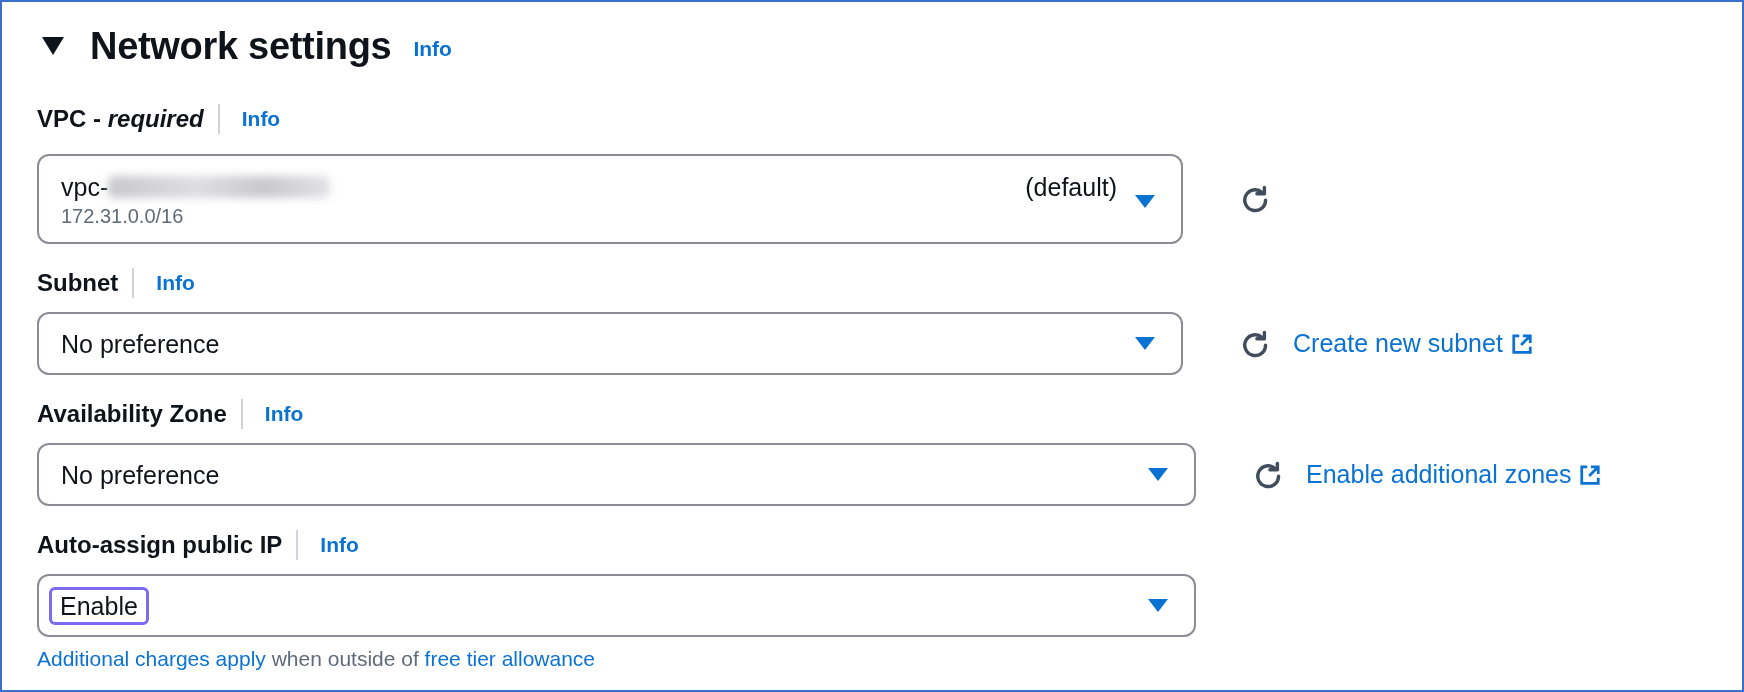 Image resolution: width=1744 pixels, height=692 pixels. I want to click on cidr-text: 172.31.0.0/16, so click(123, 216).